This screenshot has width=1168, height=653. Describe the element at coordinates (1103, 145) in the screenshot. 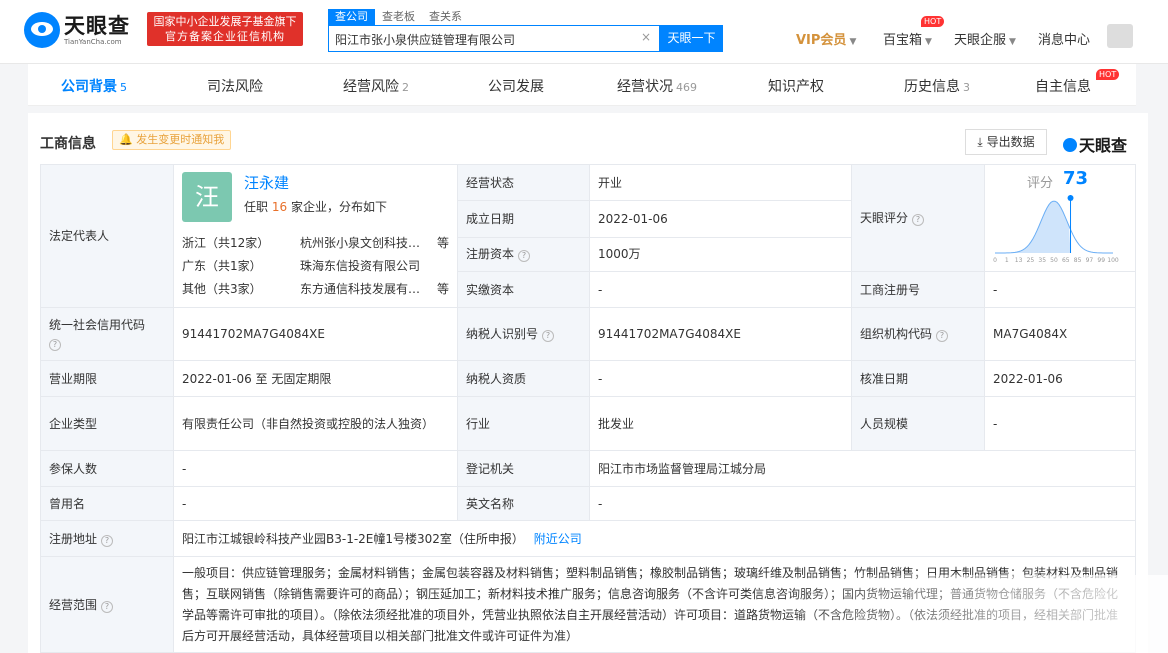

I see `brand-text: 天眼查` at that location.